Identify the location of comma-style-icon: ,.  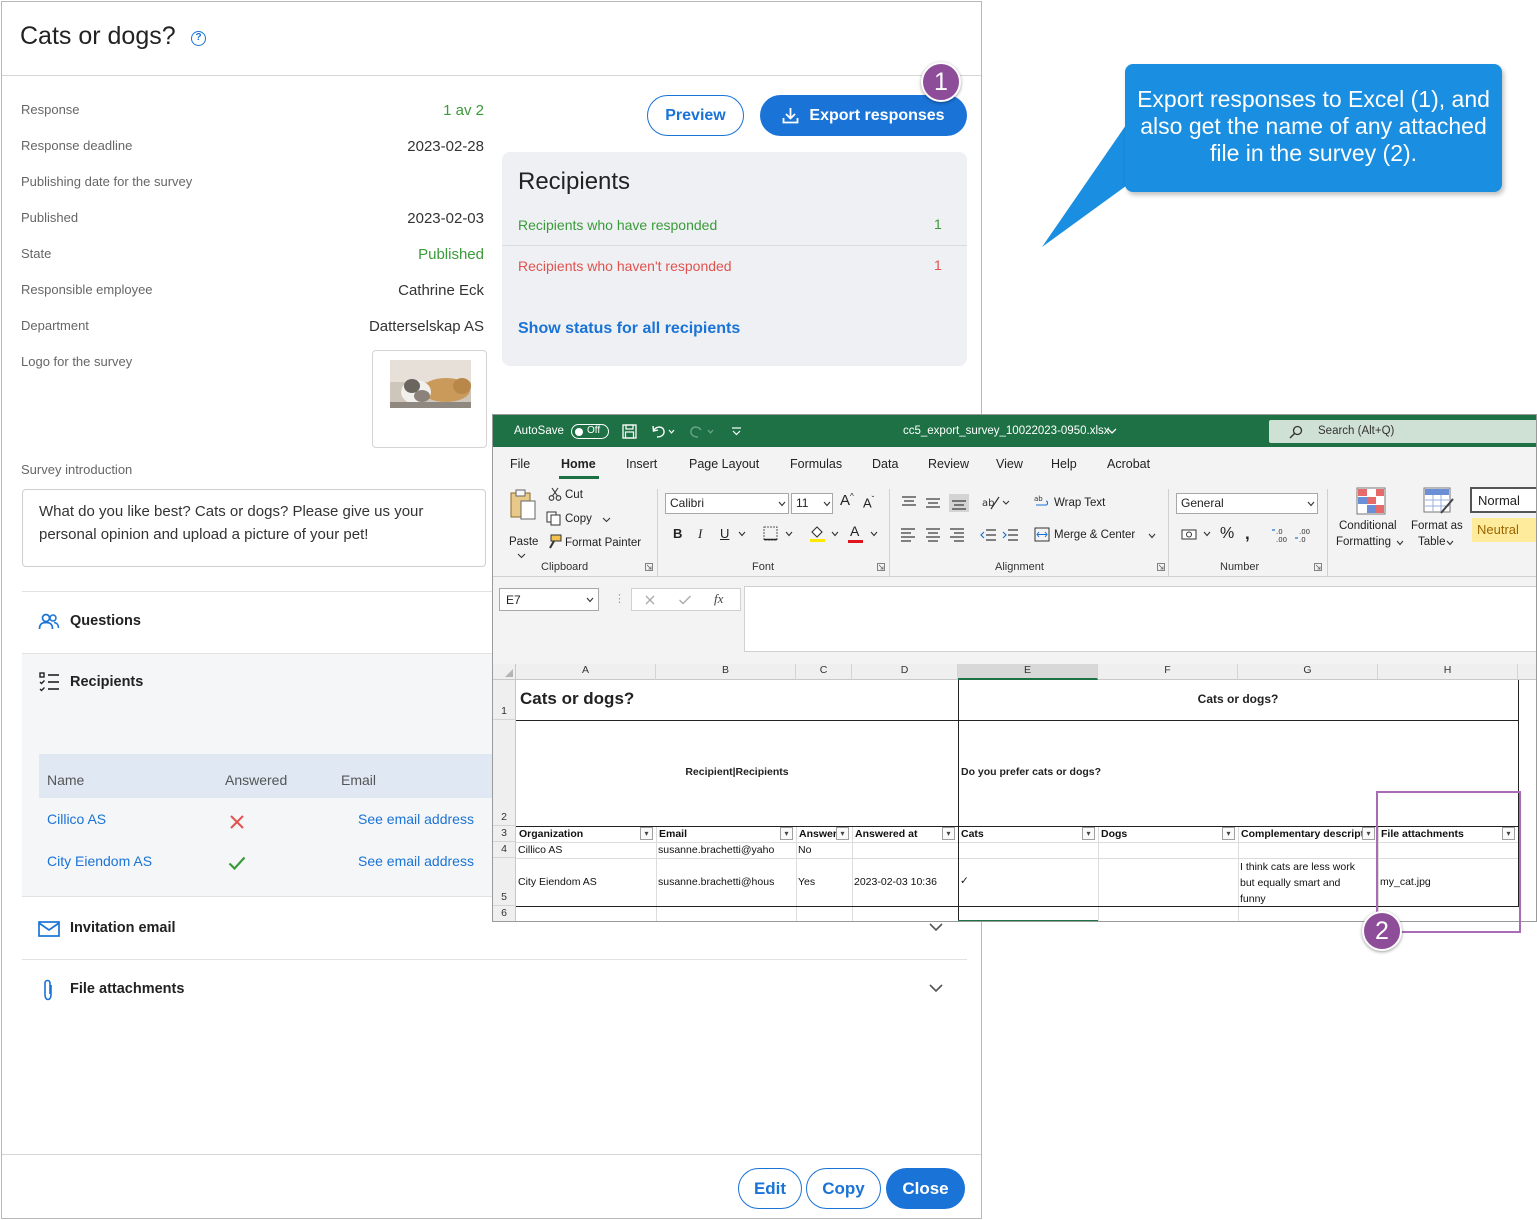
(1247, 534).